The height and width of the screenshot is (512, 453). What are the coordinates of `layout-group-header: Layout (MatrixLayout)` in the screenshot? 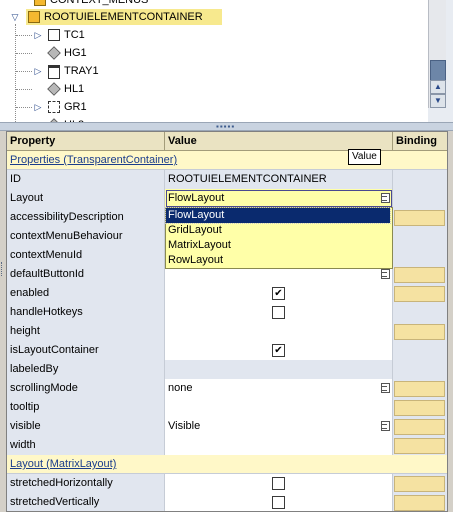 It's located at (227, 464).